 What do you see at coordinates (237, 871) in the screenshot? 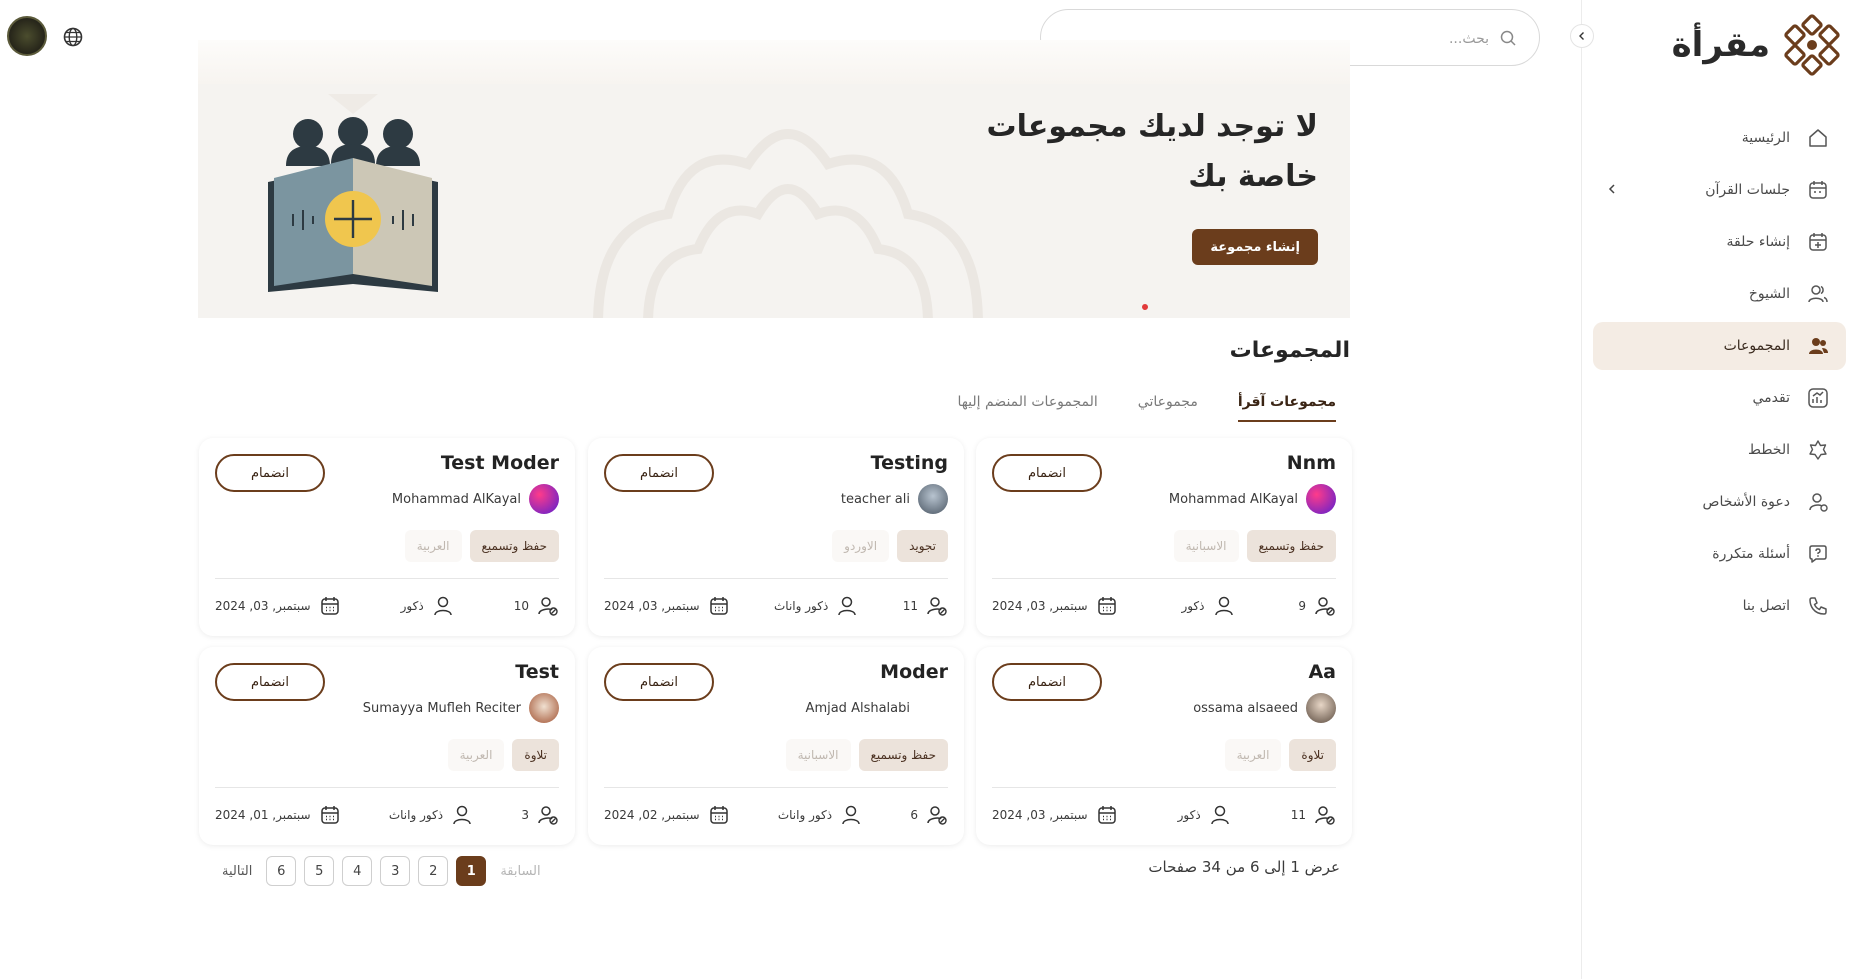
I see `next-page-button: التالية` at bounding box center [237, 871].